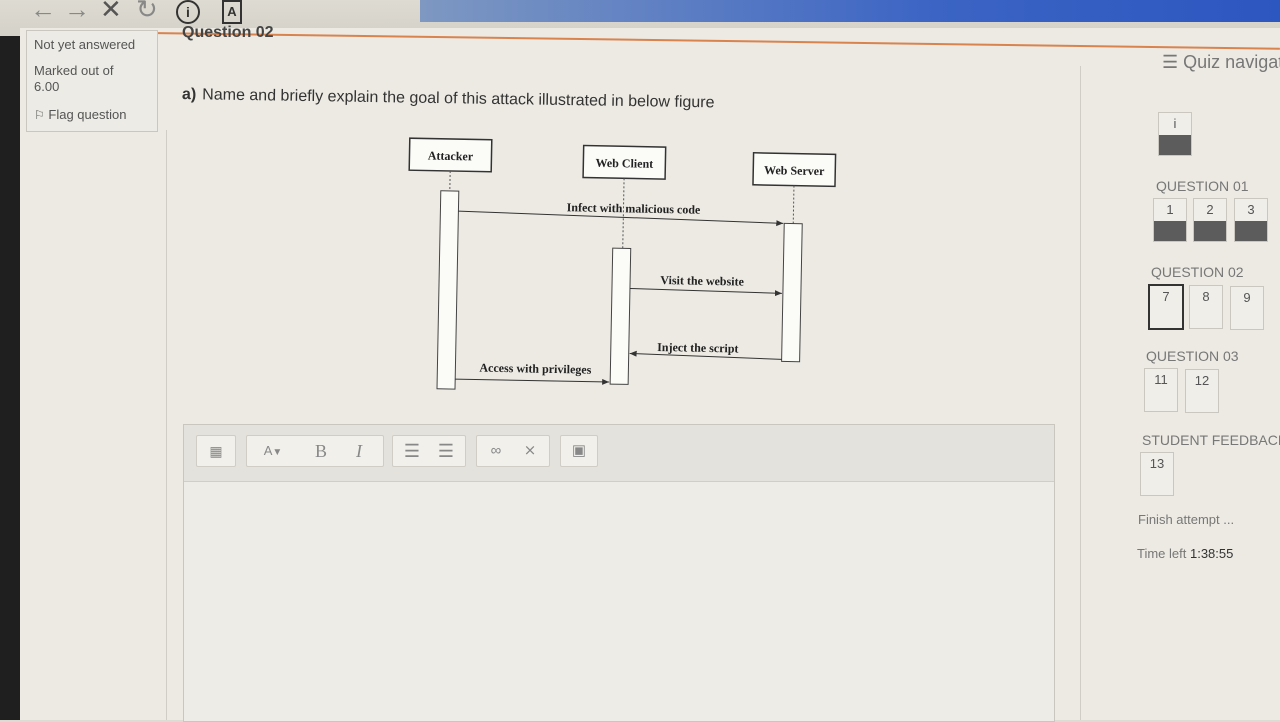  Describe the element at coordinates (1197, 272) in the screenshot. I see `nav-section-question-02: QUESTION 02` at that location.